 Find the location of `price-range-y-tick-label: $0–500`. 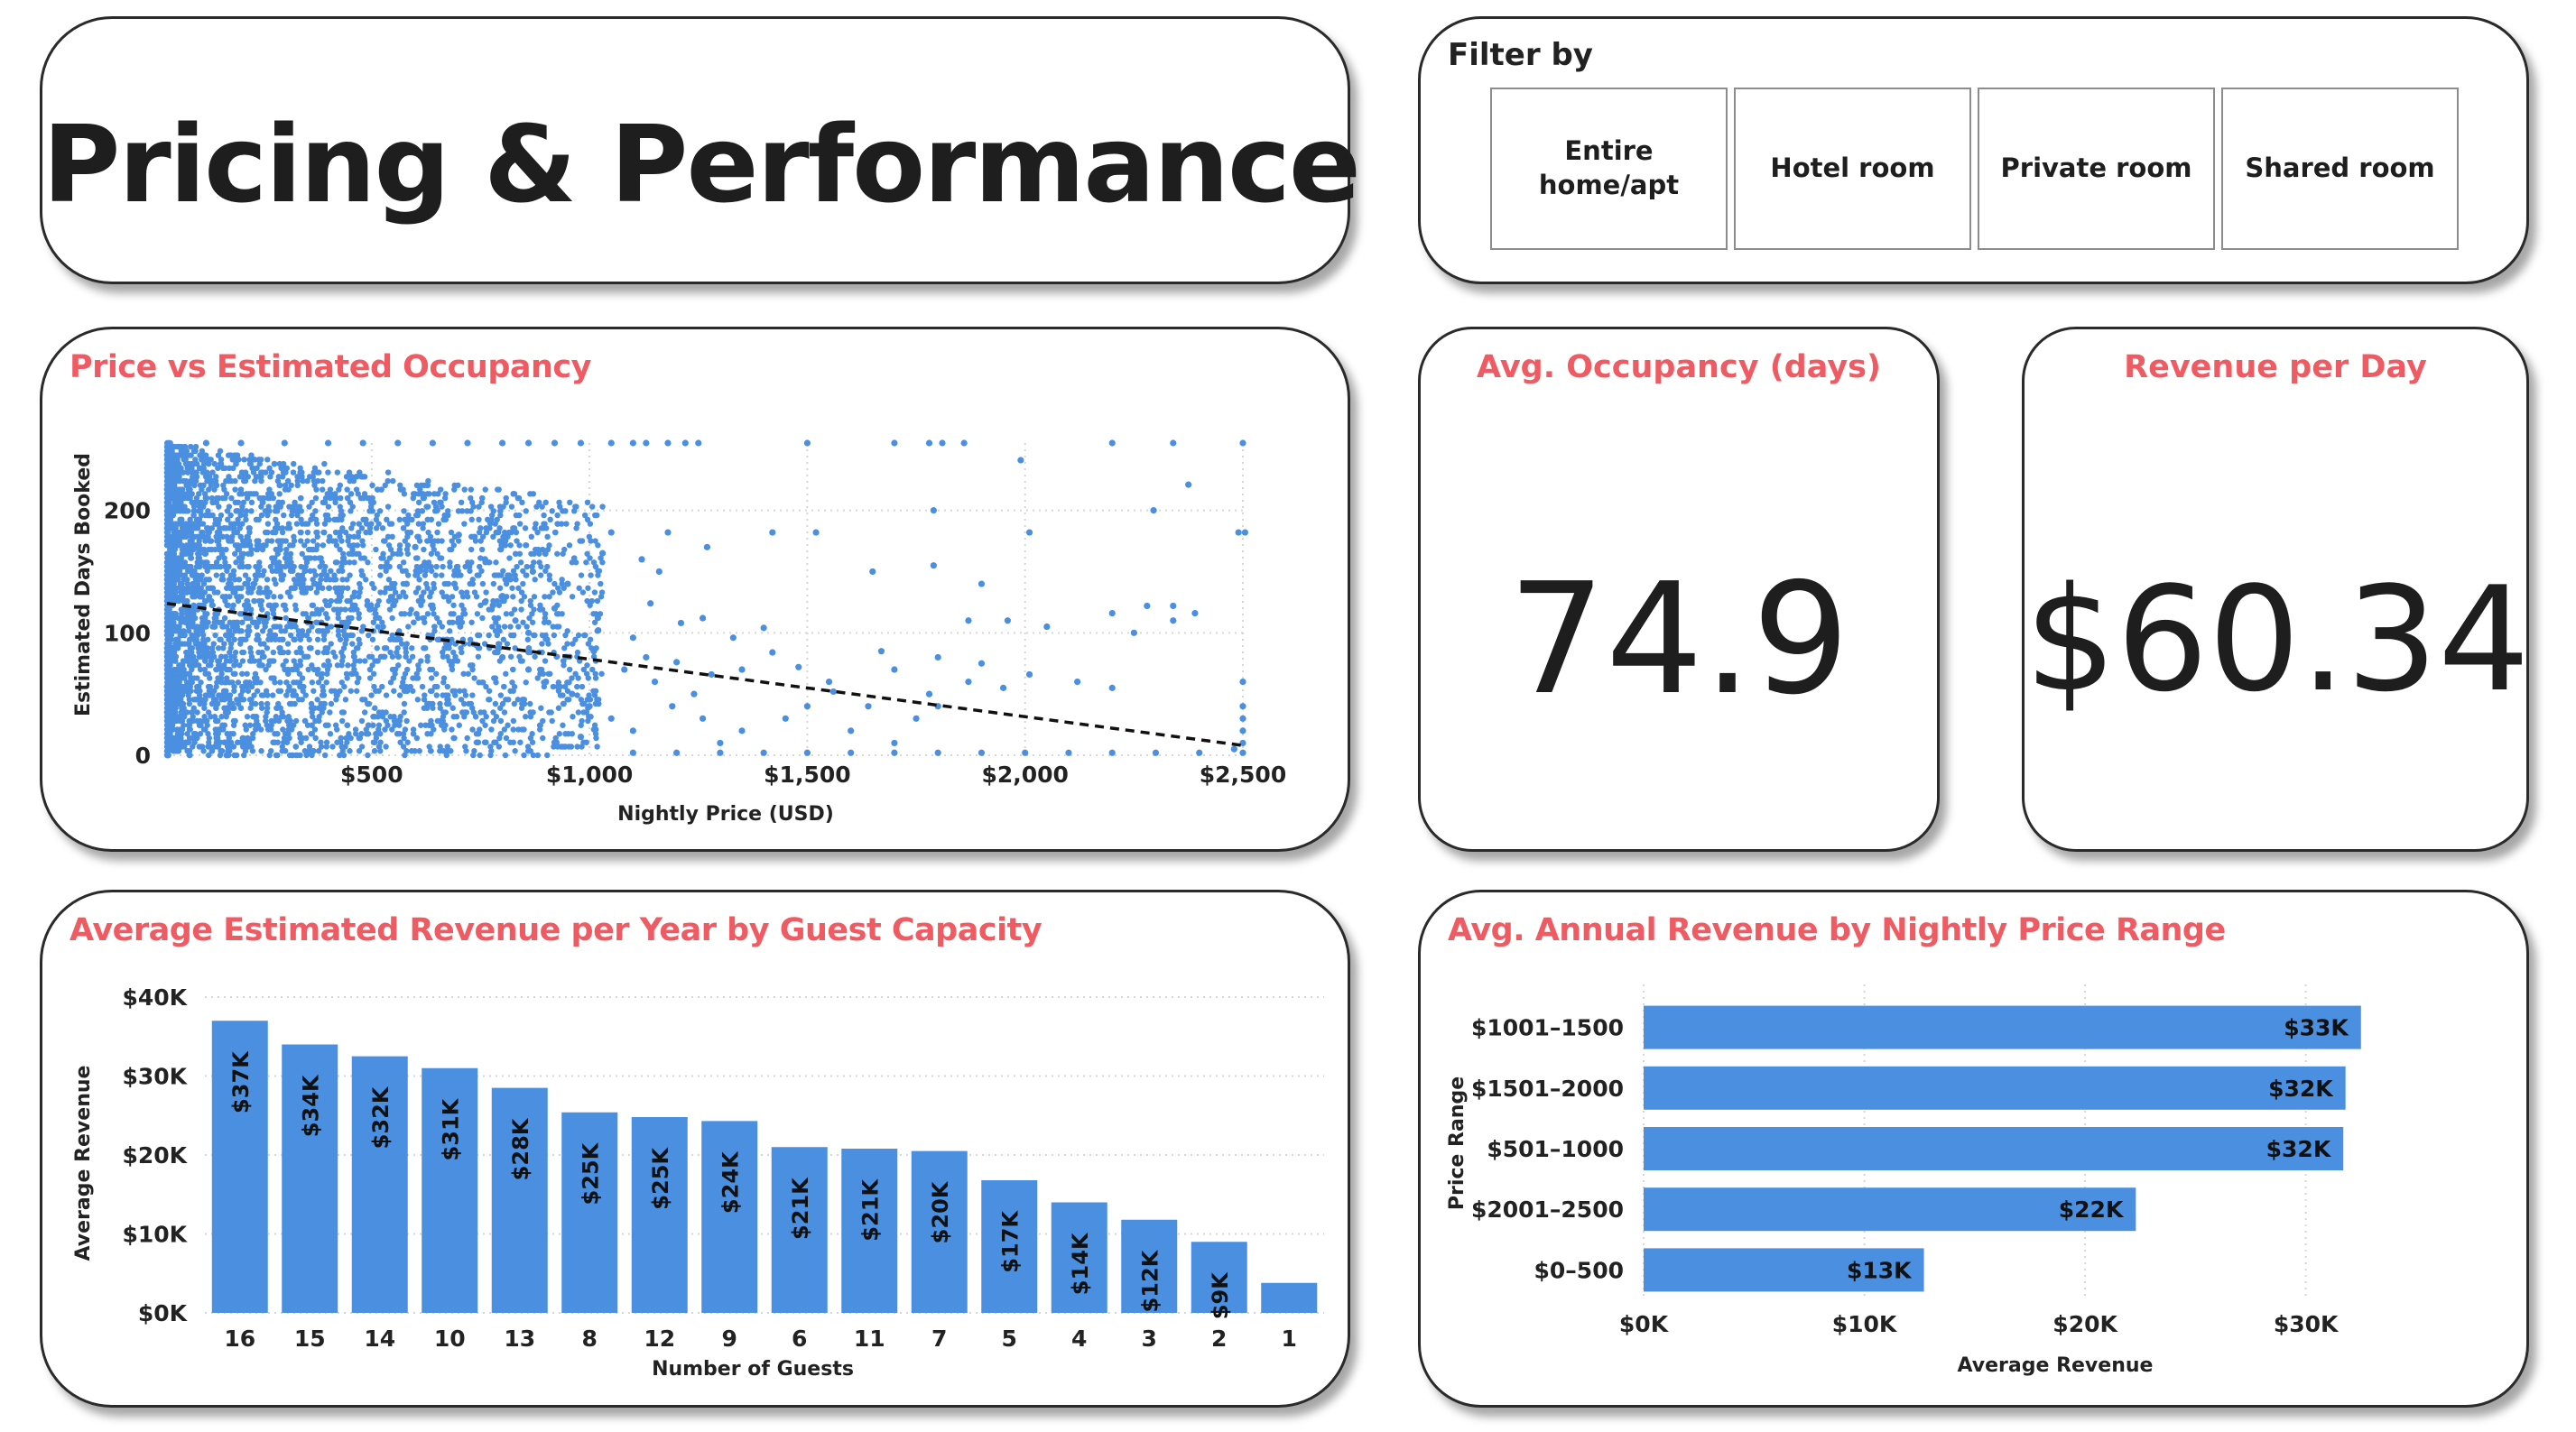

price-range-y-tick-label: $0–500 is located at coordinates (1579, 1270).